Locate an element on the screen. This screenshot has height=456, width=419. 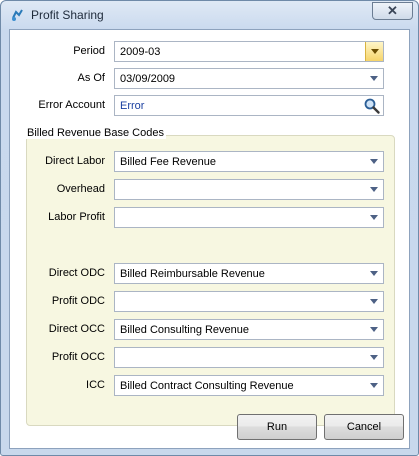
base-code-value: Billed Fee Revenue is located at coordinates (168, 162).